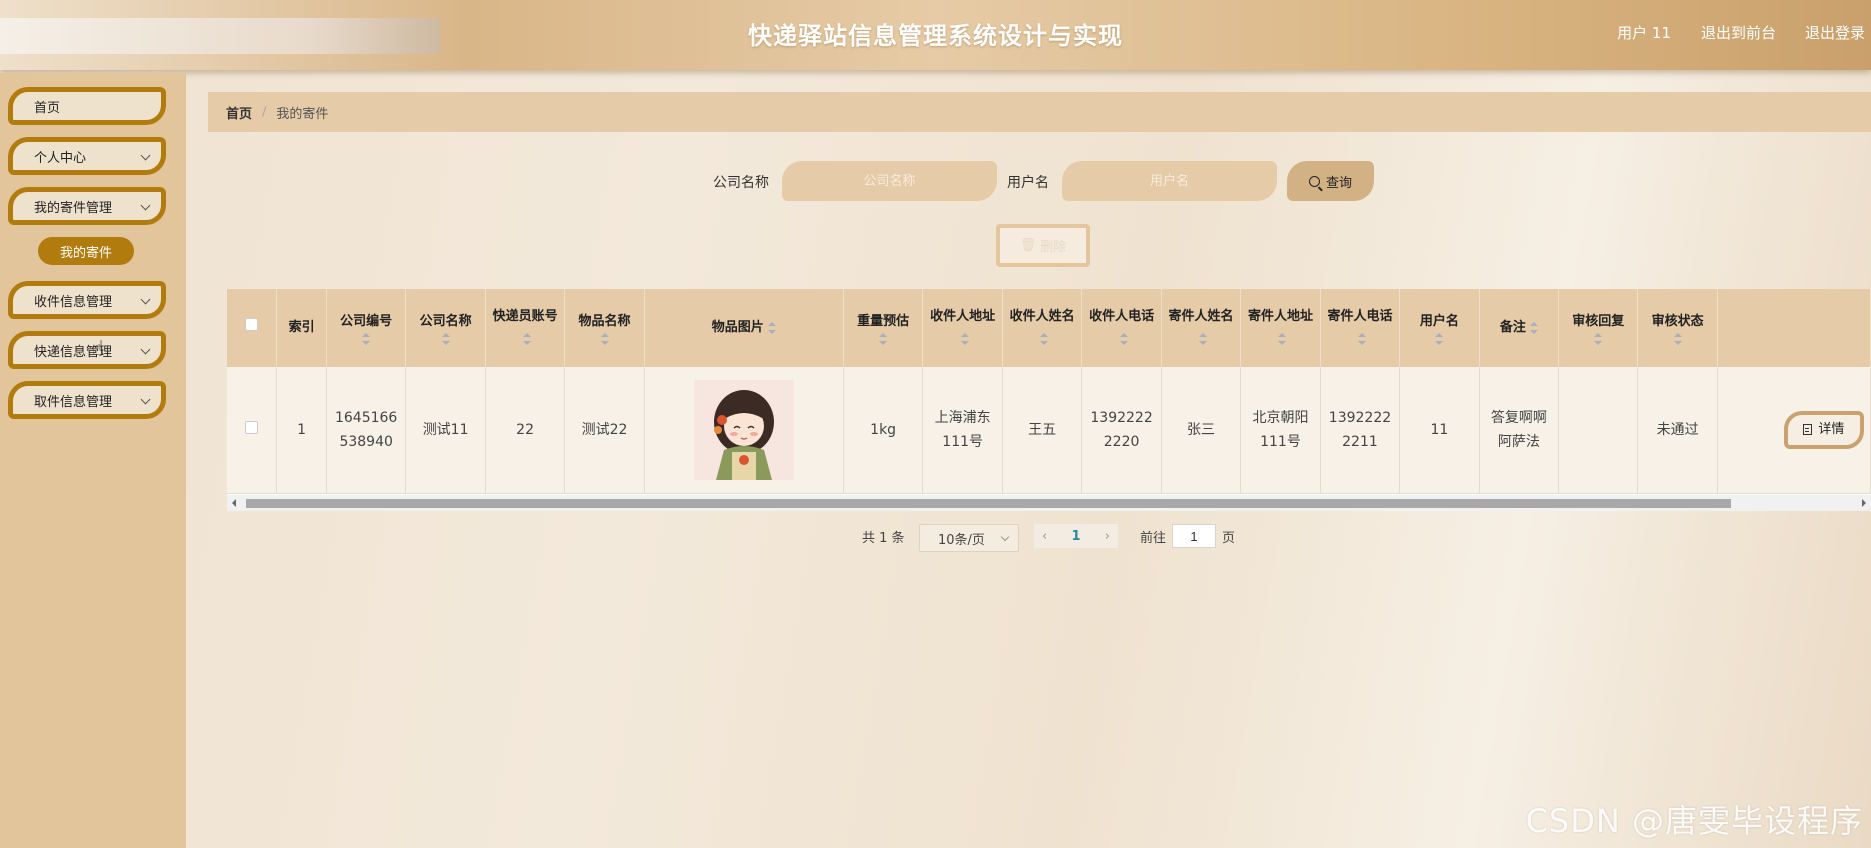  Describe the element at coordinates (1808, 430) in the screenshot. I see `document-icon` at that location.